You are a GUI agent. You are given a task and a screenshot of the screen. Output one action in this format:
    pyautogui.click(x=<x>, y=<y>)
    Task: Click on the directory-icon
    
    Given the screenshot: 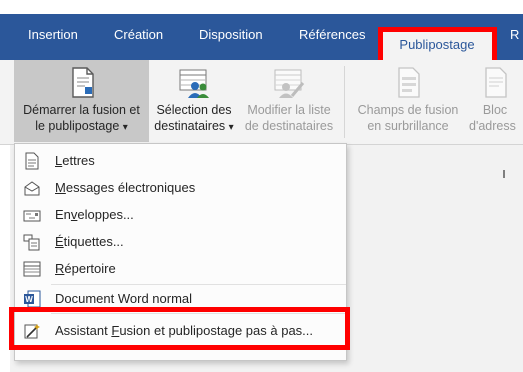 What is the action you would take?
    pyautogui.click(x=32, y=269)
    